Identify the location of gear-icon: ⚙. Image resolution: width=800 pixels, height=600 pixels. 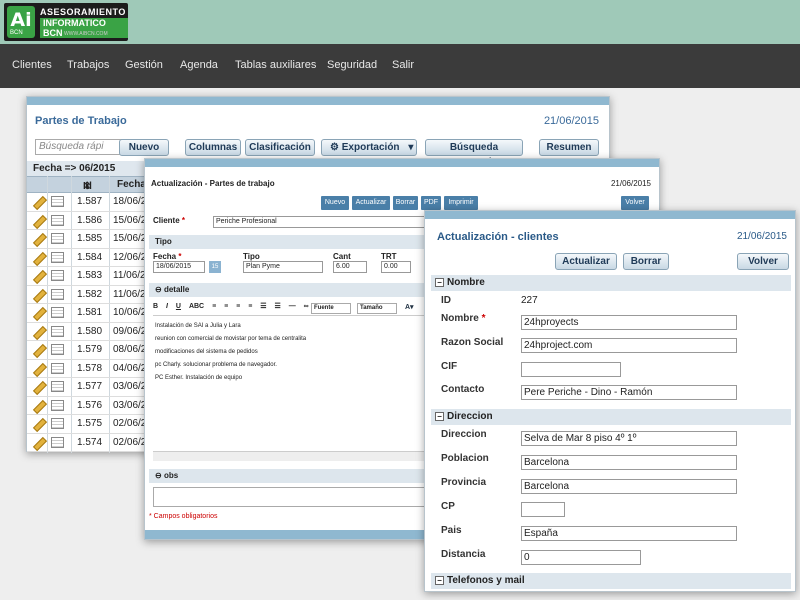
(334, 147).